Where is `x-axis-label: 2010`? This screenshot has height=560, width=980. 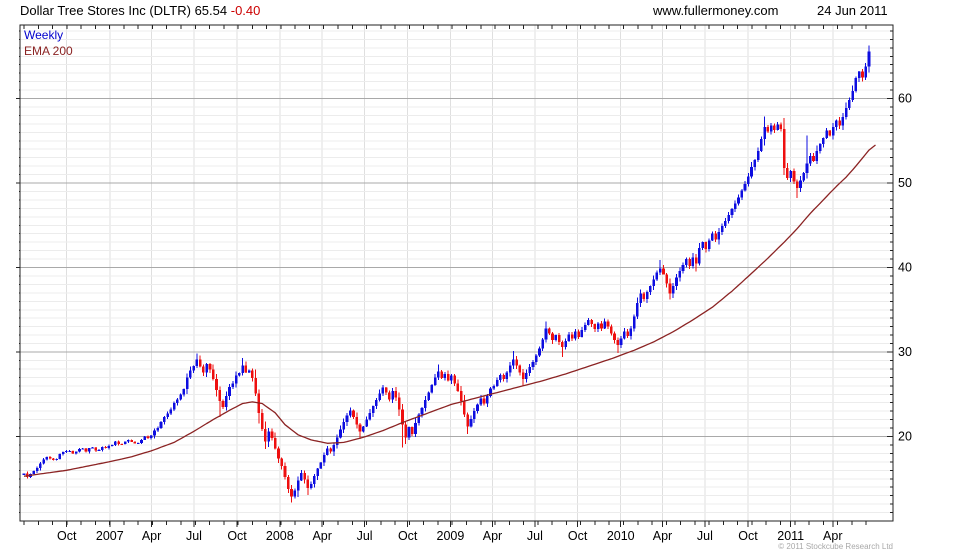
x-axis-label: 2010 is located at coordinates (621, 536).